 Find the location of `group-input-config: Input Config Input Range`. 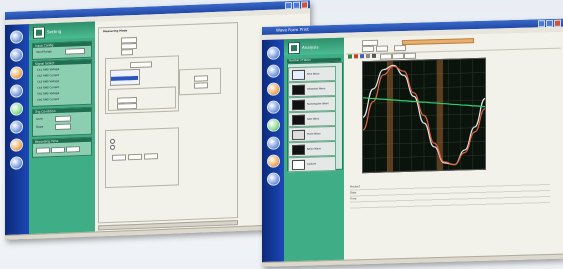

group-input-config: Input Config Input Range is located at coordinates (62, 50).